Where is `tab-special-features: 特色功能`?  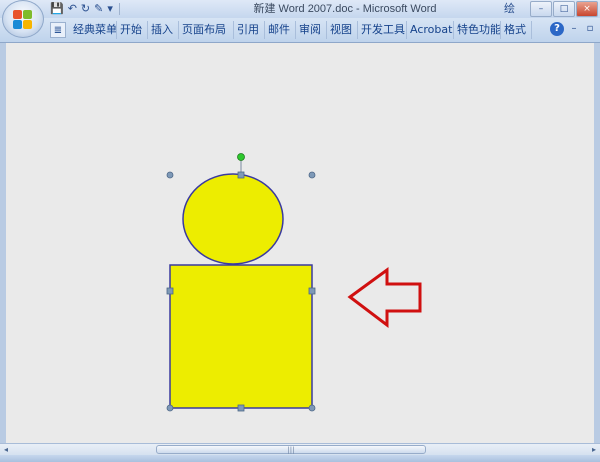
tab-special-features: 特色功能 is located at coordinates (477, 30).